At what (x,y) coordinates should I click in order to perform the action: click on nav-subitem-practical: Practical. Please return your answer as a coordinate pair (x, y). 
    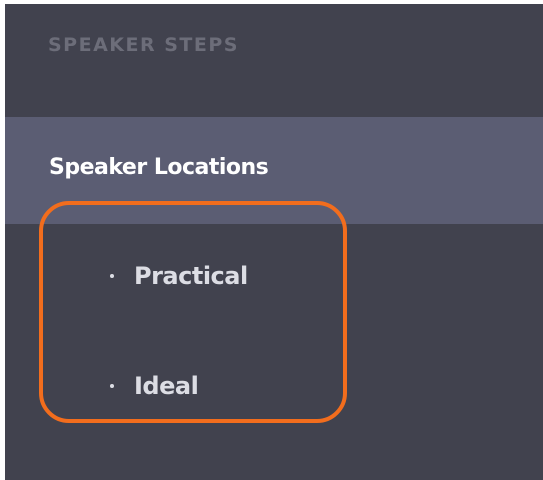
    Looking at the image, I should click on (174, 276).